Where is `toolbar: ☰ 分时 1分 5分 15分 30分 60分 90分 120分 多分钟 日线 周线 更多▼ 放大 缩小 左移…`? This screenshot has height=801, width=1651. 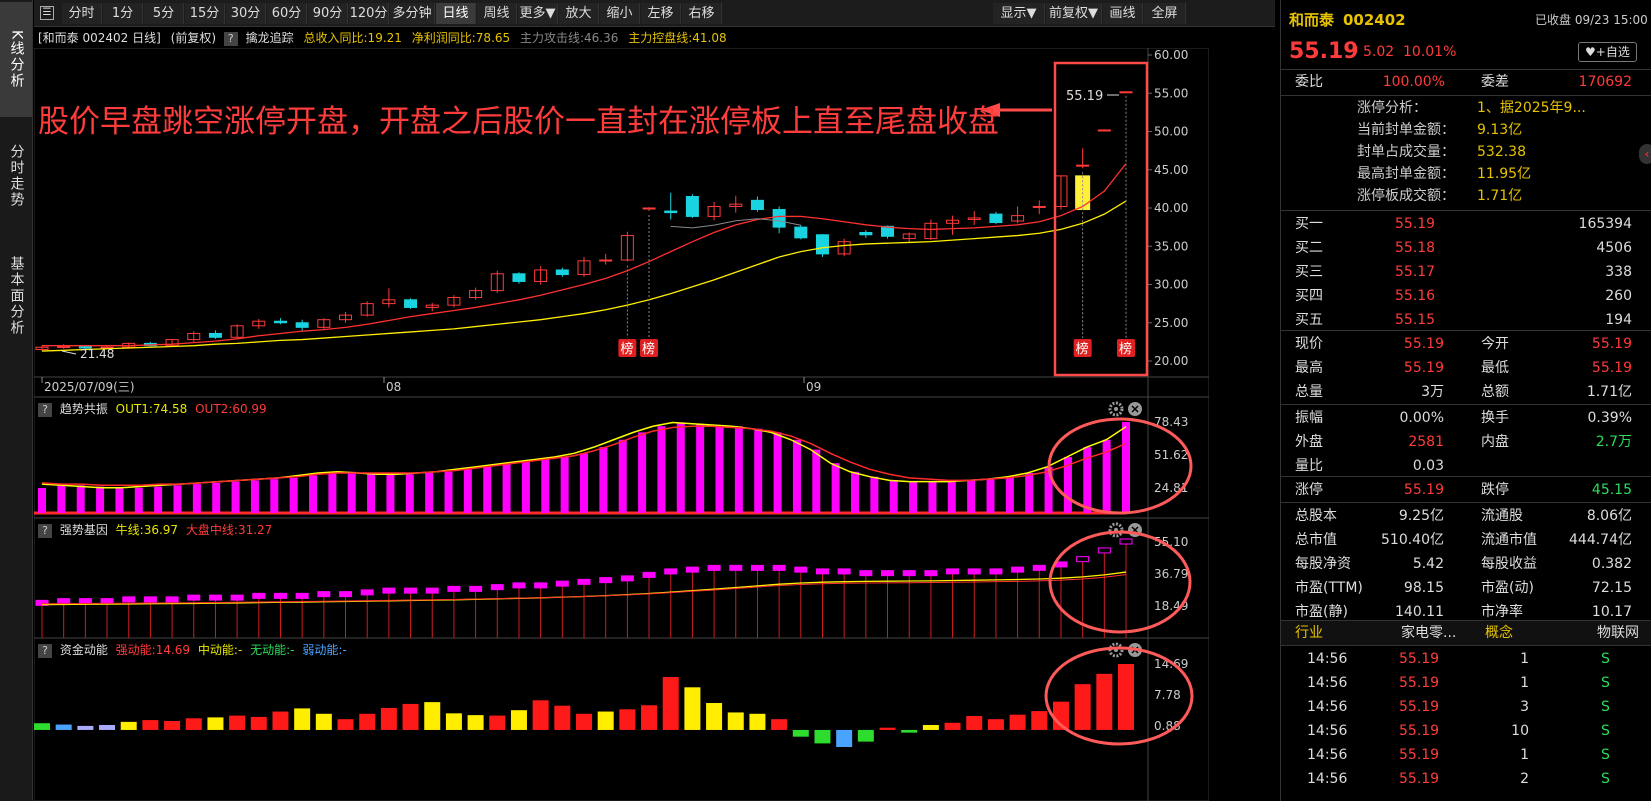 toolbar: ☰ 分时 1分 5分 15分 30分 60分 90分 120分 多分钟 日线 周线 更多▼ 放大 缩小 左移… is located at coordinates (654, 13).